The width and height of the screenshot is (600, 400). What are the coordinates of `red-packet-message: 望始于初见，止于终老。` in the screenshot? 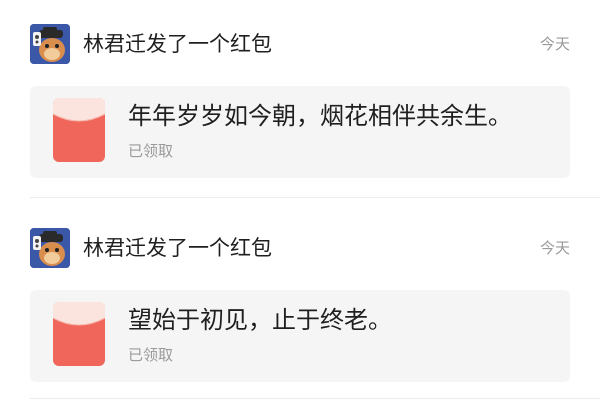 It's located at (260, 320).